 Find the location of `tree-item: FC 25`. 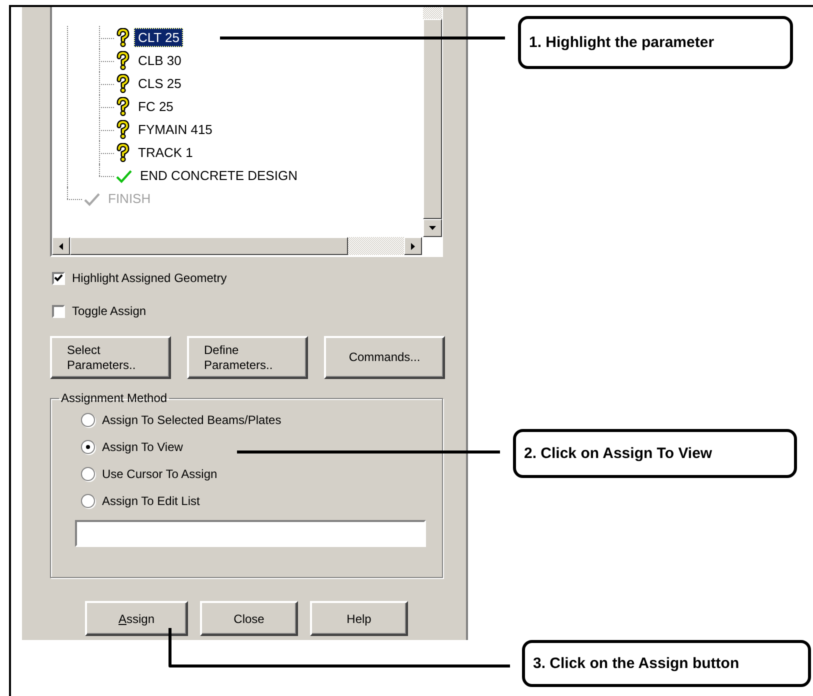

tree-item: FC 25 is located at coordinates (156, 106).